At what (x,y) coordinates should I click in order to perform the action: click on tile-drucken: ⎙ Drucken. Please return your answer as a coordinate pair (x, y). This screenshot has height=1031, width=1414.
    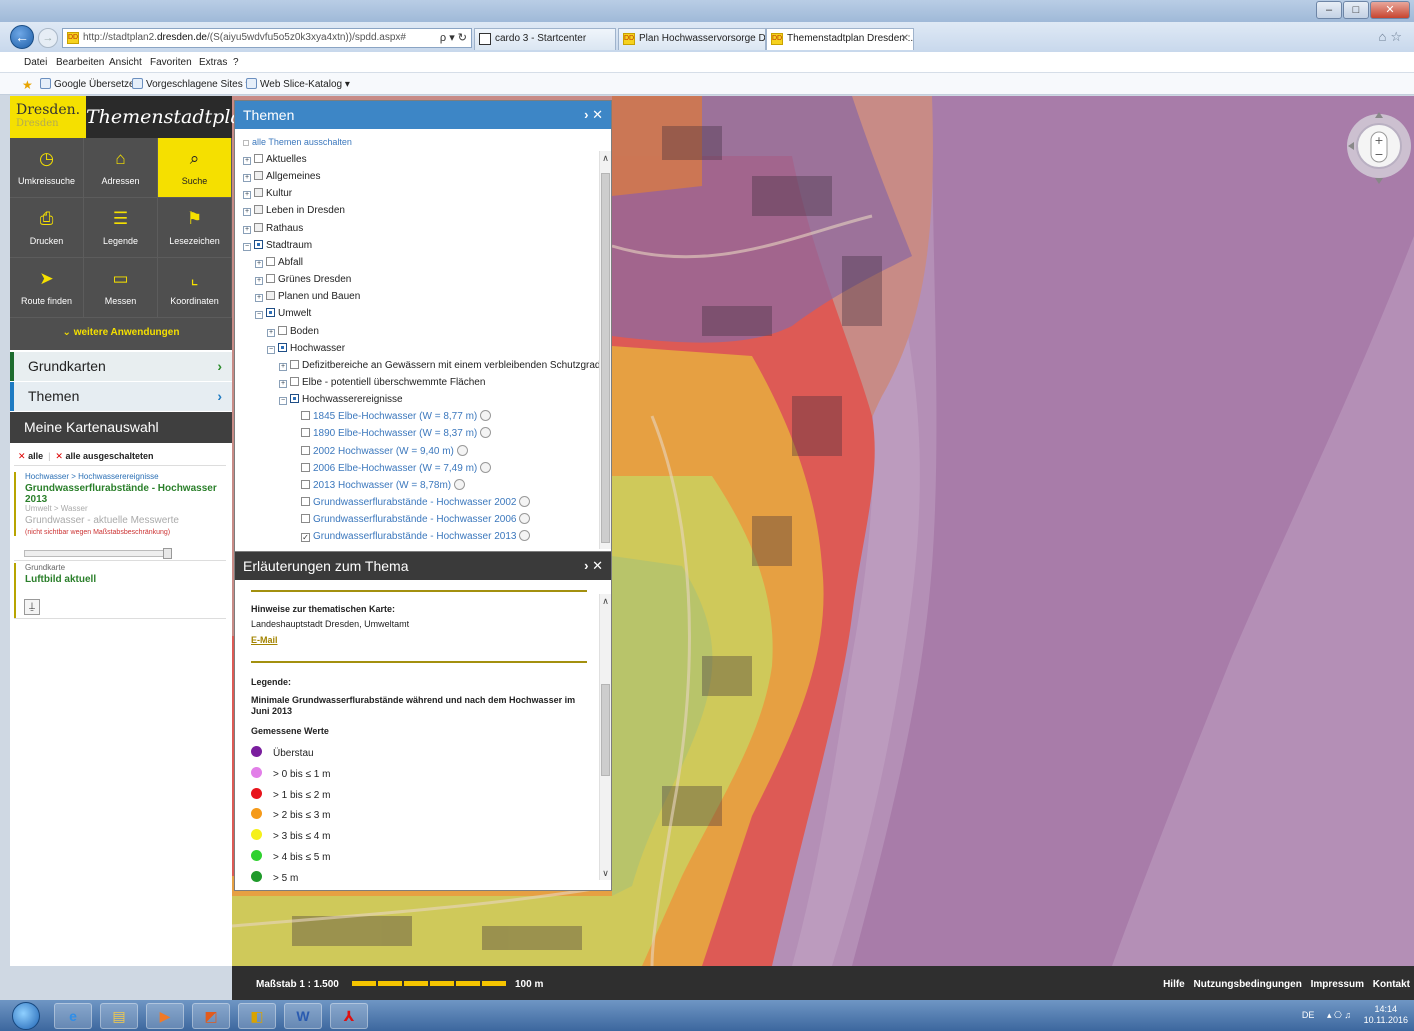
    Looking at the image, I should click on (47, 228).